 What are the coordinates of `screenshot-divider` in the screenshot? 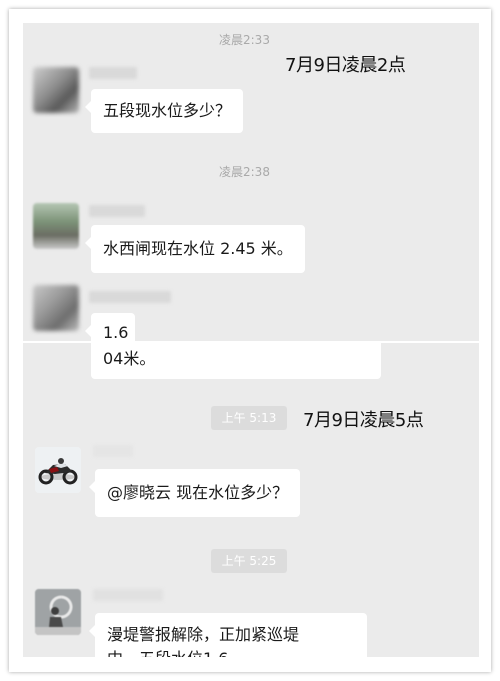 It's located at (250, 342).